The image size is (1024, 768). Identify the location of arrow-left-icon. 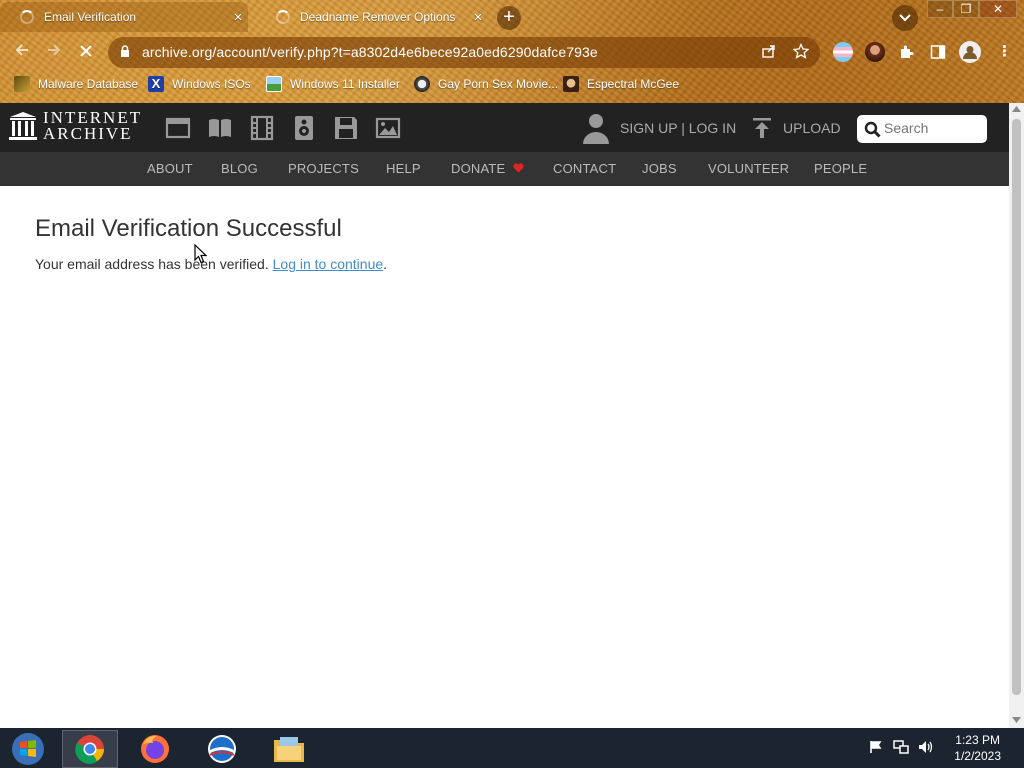
(21, 50).